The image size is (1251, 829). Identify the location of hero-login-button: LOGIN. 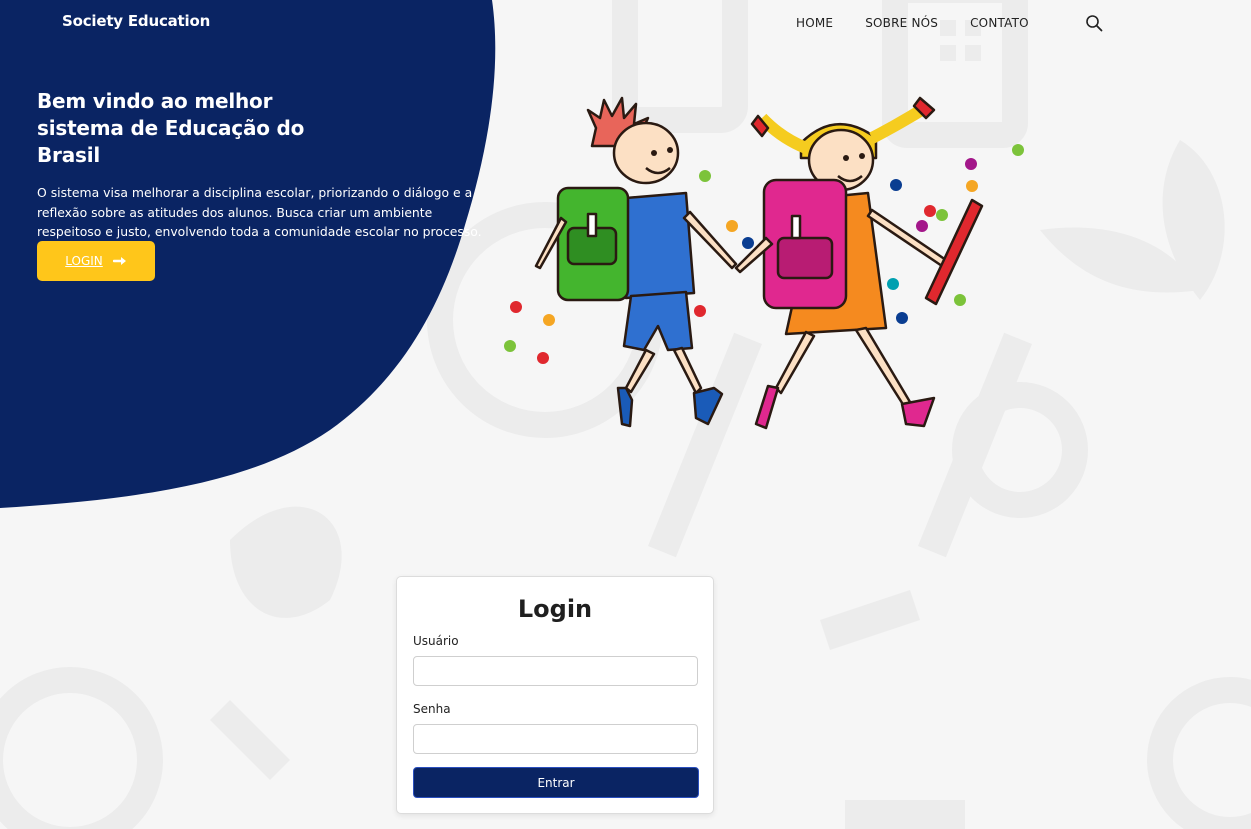
(96, 261).